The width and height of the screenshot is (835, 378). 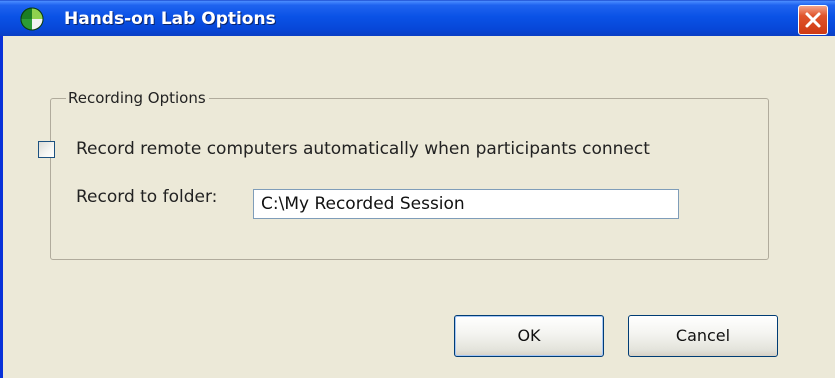 What do you see at coordinates (703, 336) in the screenshot?
I see `cancel-button: Cancel` at bounding box center [703, 336].